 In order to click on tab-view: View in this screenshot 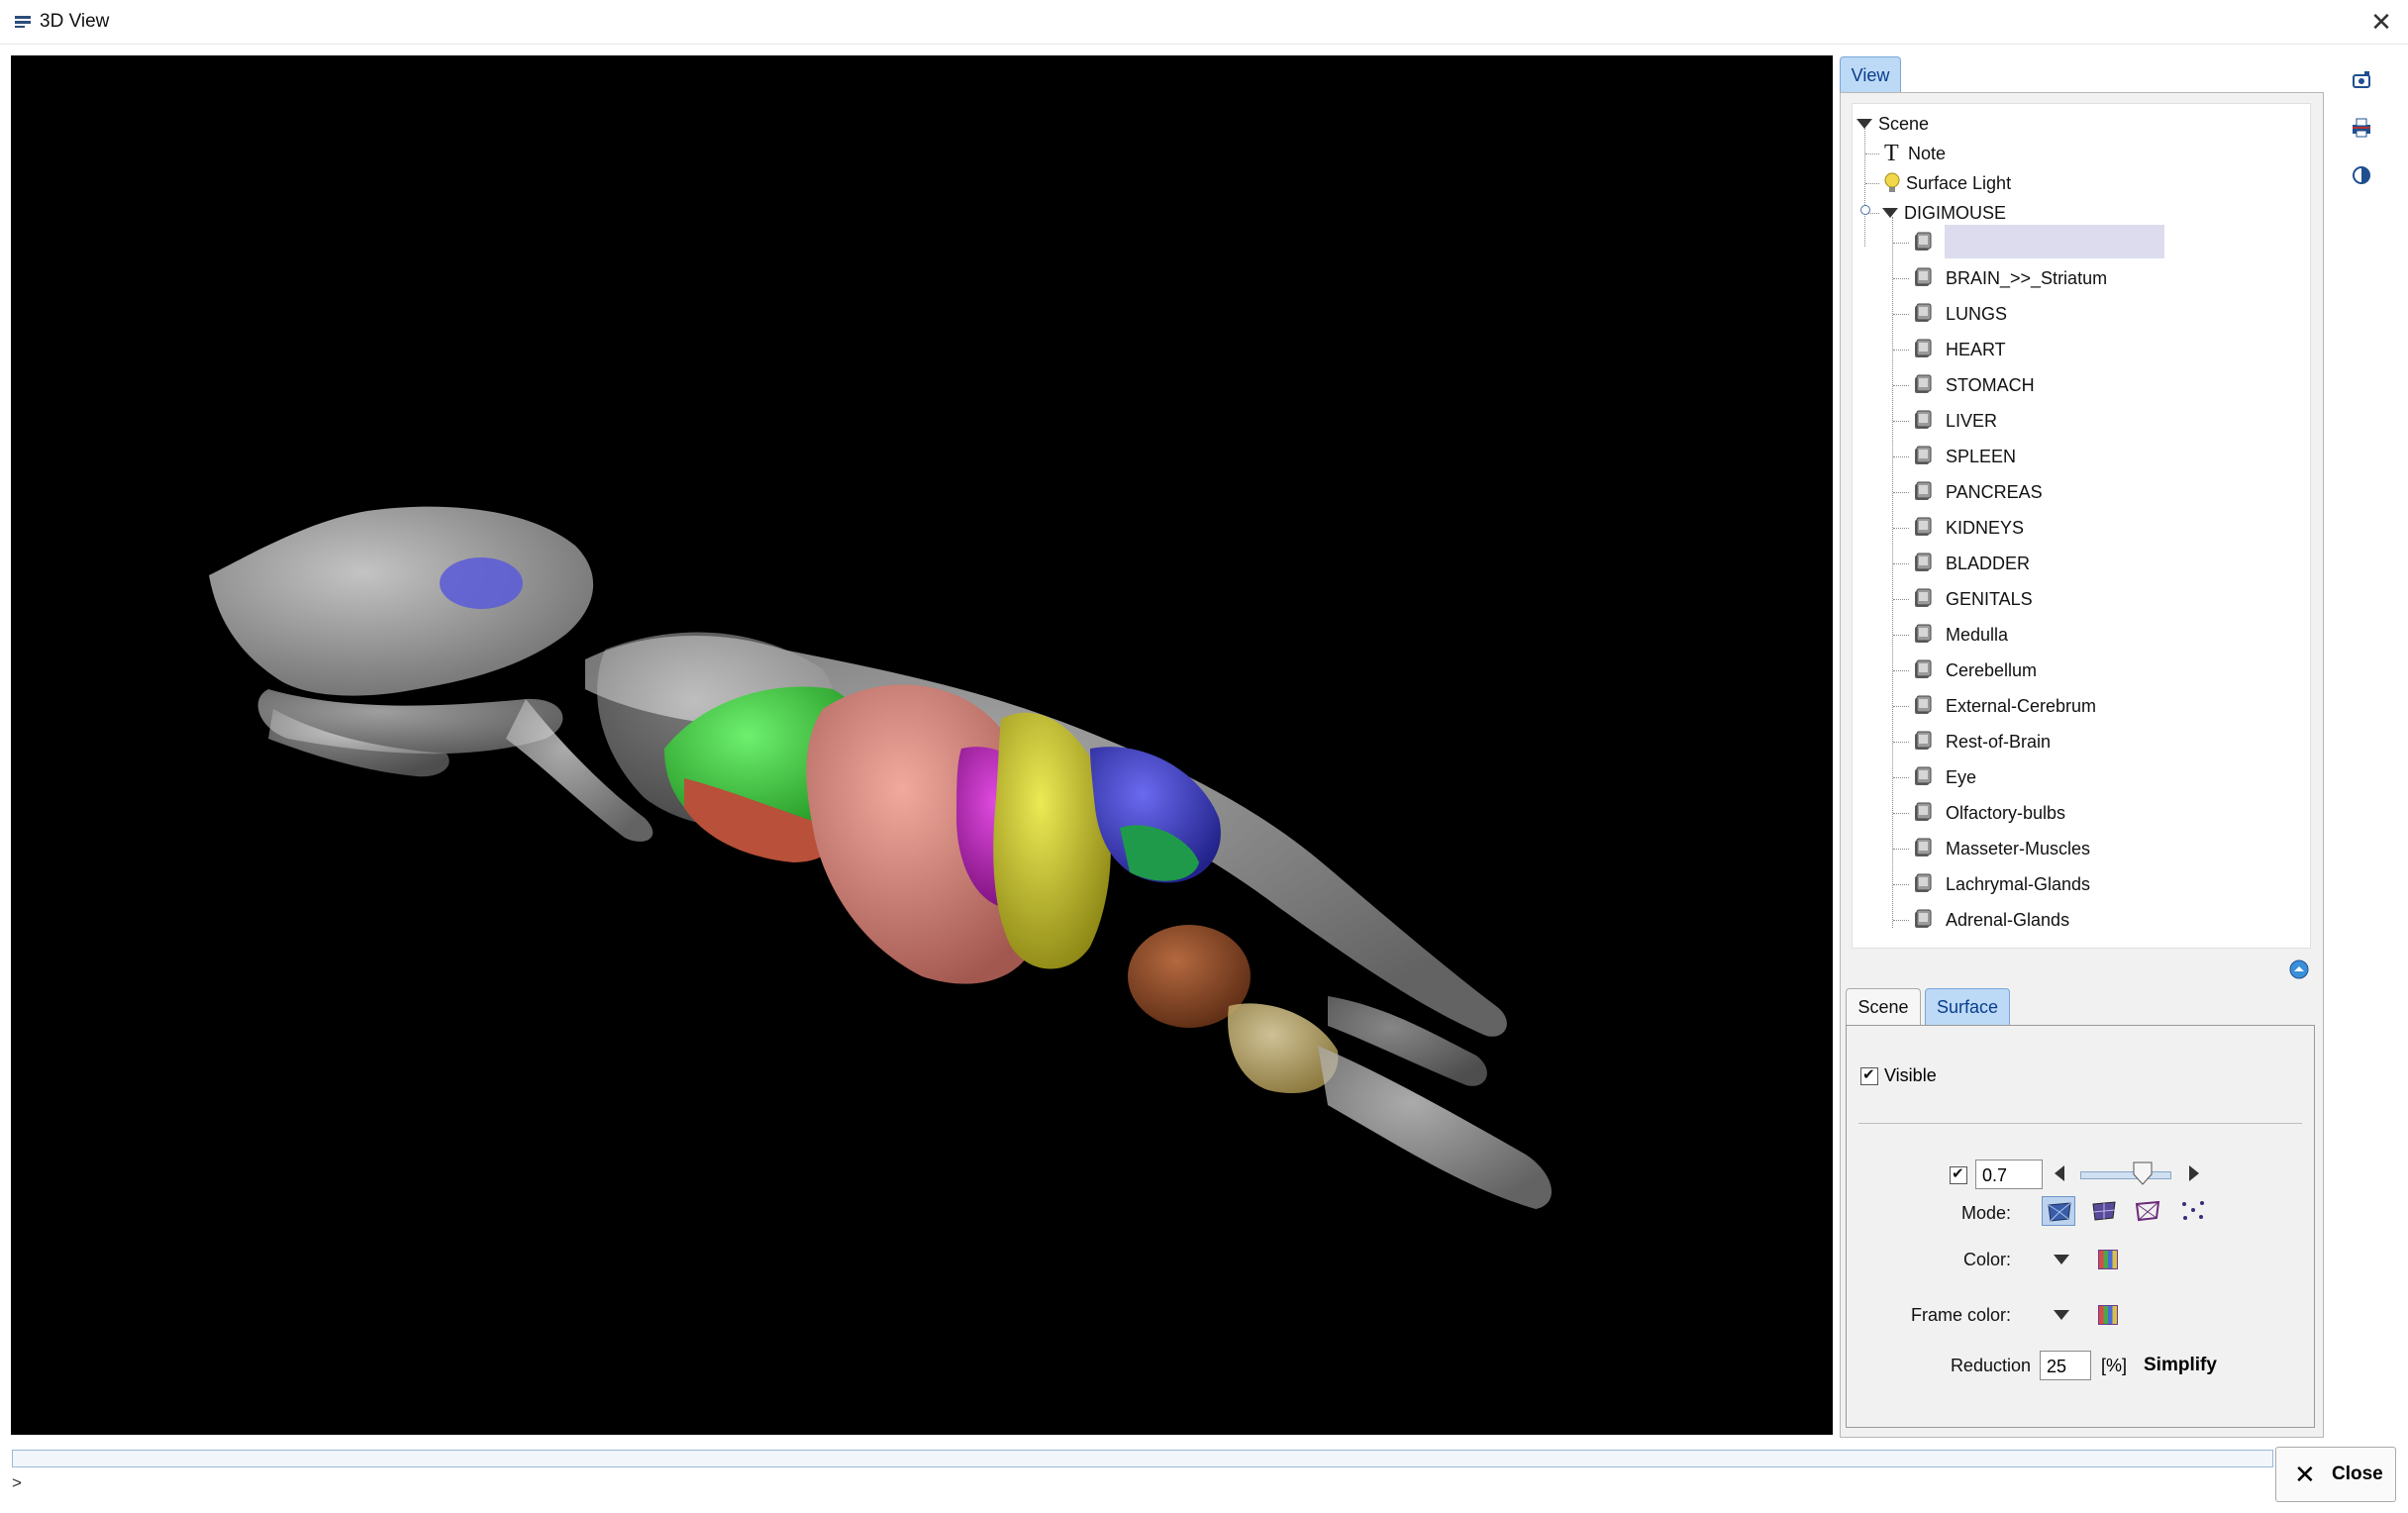, I will do `click(1870, 75)`.